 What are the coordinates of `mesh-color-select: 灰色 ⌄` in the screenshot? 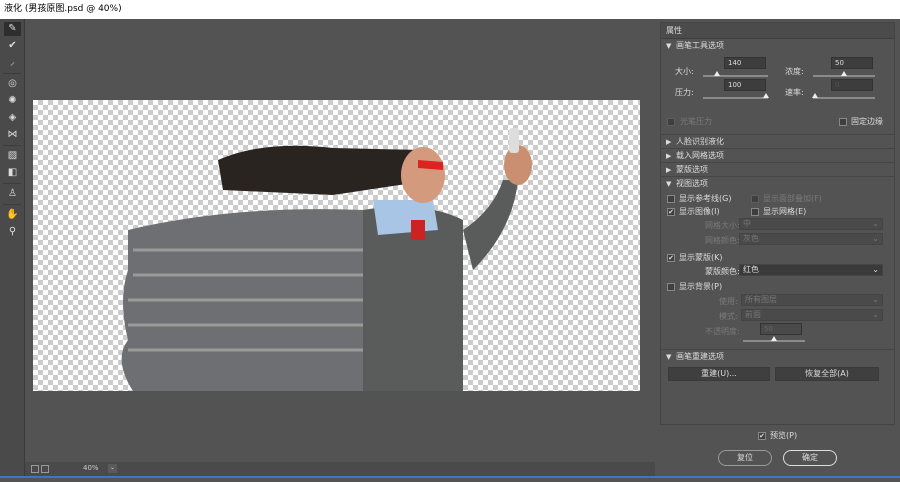 It's located at (811, 239).